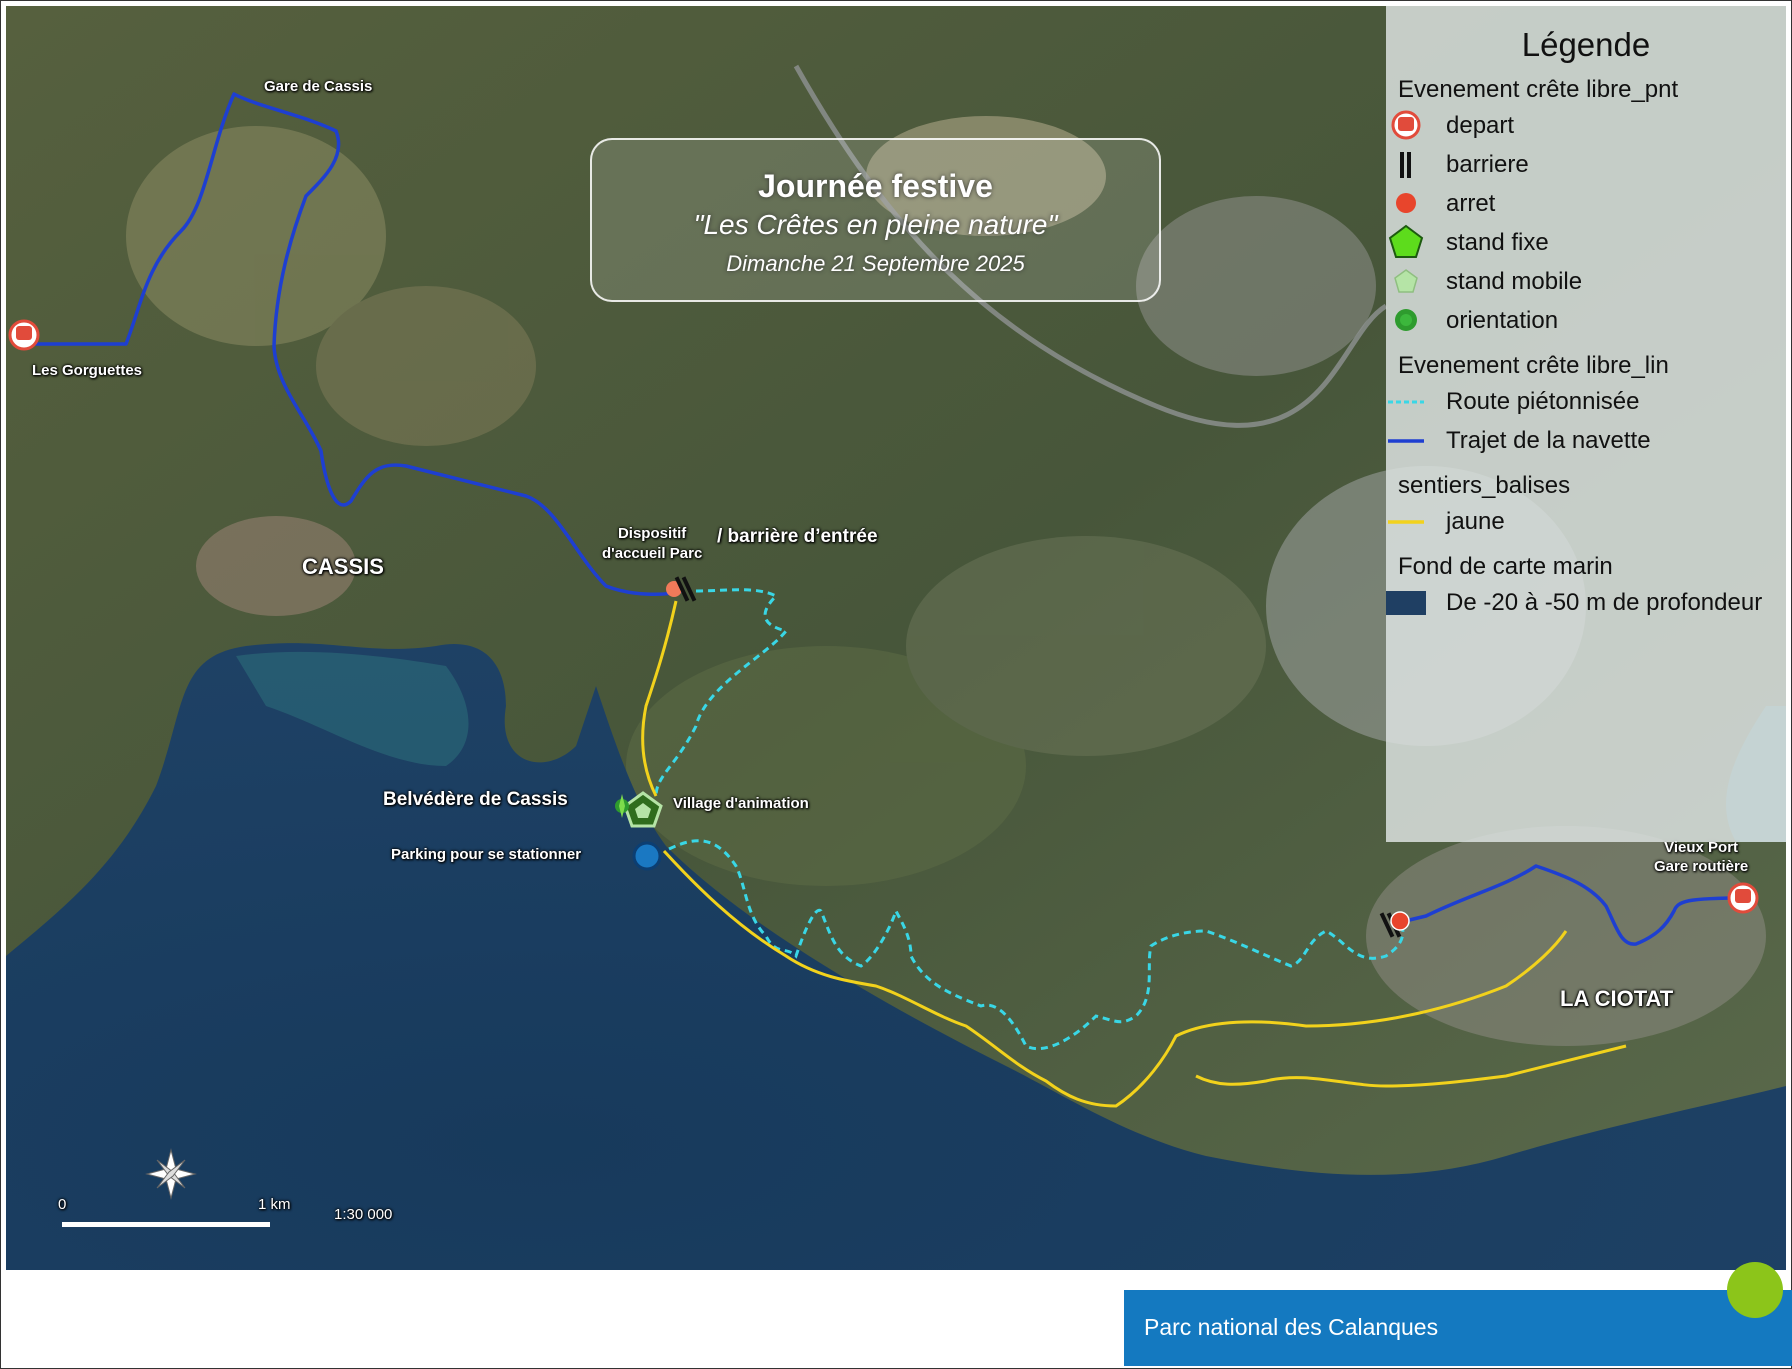 This screenshot has height=1369, width=1792. I want to click on legend-item-stand-fixe: stand fixe, so click(1586, 242).